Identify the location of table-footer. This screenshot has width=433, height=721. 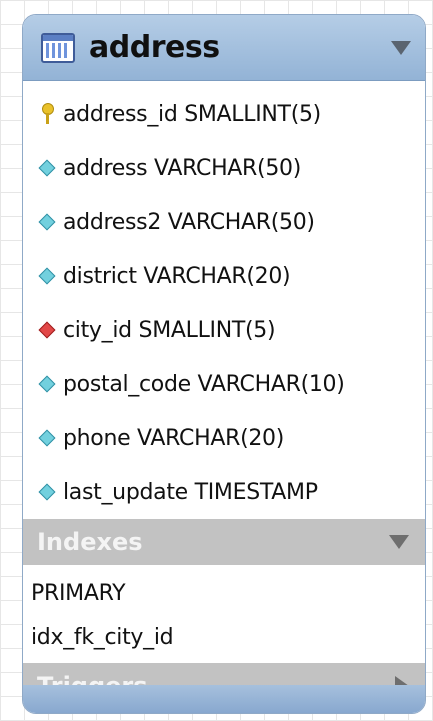
(224, 699).